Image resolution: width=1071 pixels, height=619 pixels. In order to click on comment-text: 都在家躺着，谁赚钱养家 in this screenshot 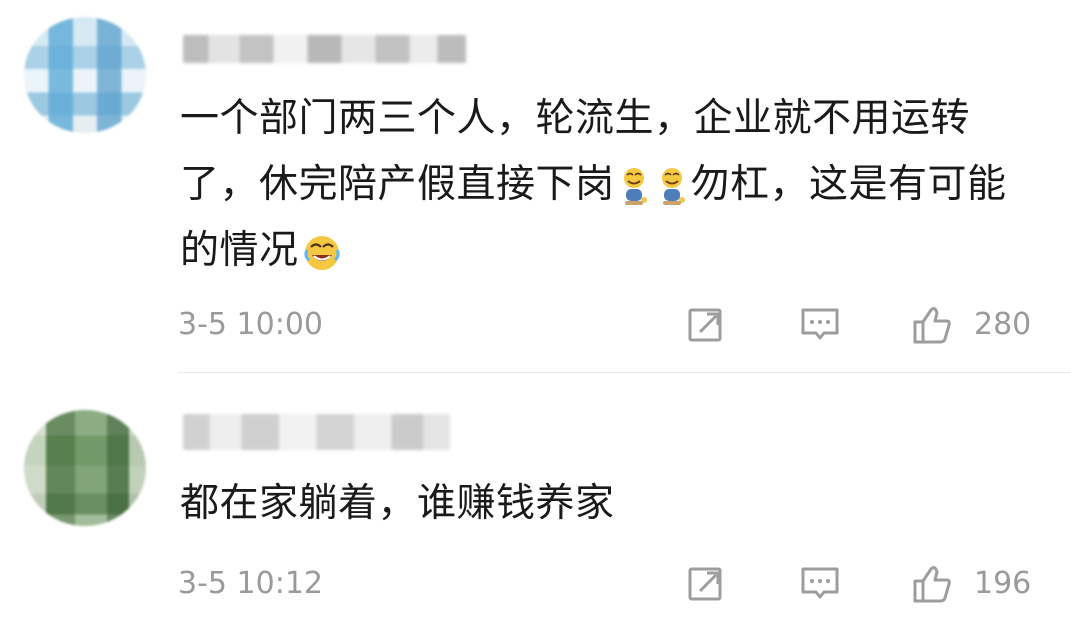, I will do `click(397, 503)`.